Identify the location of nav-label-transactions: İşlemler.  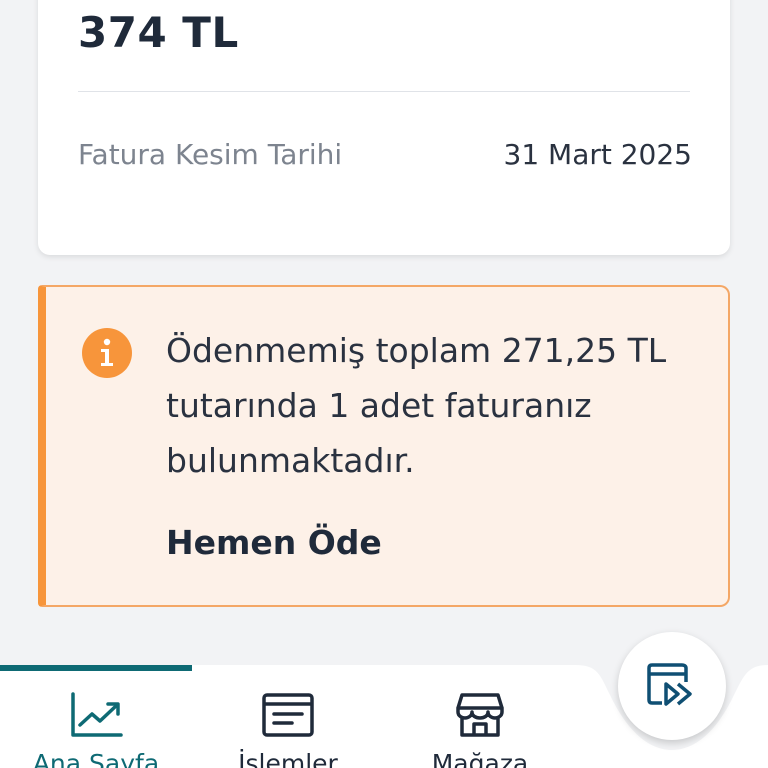
(288, 758).